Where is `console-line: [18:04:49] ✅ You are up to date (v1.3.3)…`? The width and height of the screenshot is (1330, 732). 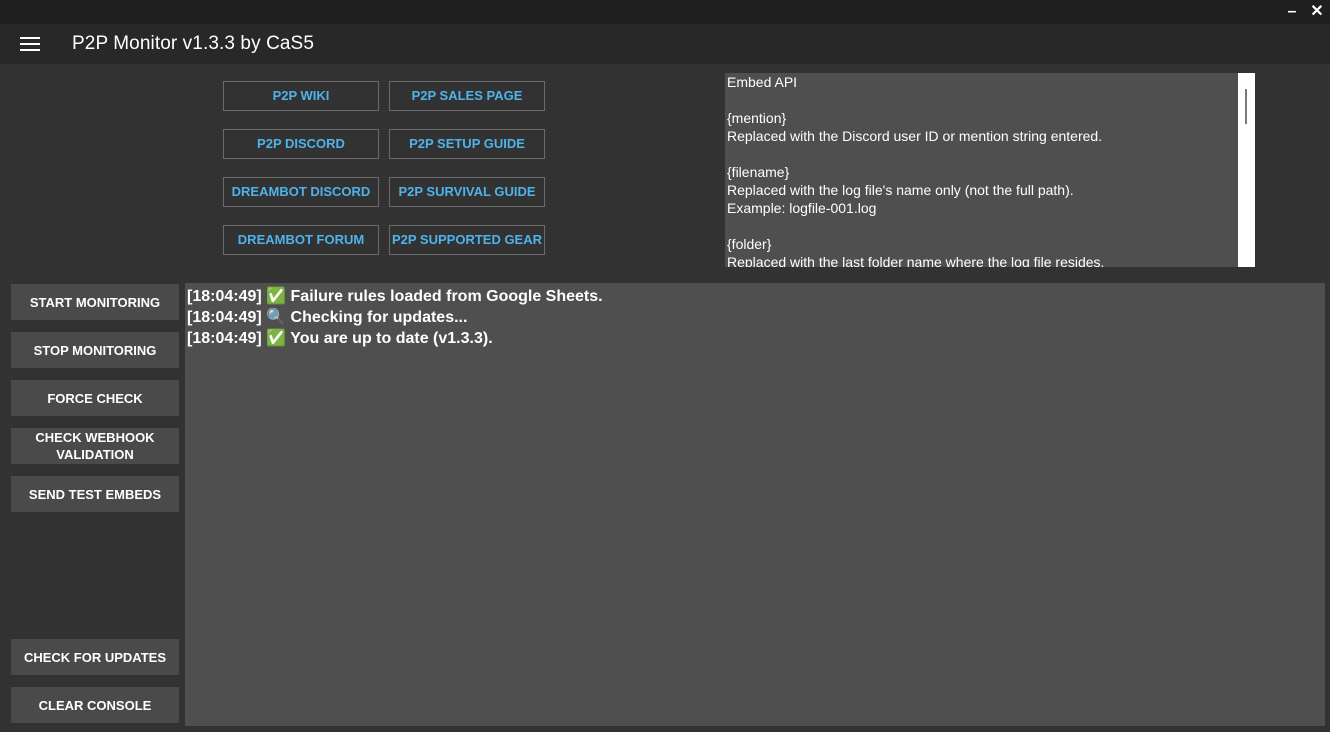 console-line: [18:04:49] ✅ You are up to date (v1.3.3)… is located at coordinates (340, 338).